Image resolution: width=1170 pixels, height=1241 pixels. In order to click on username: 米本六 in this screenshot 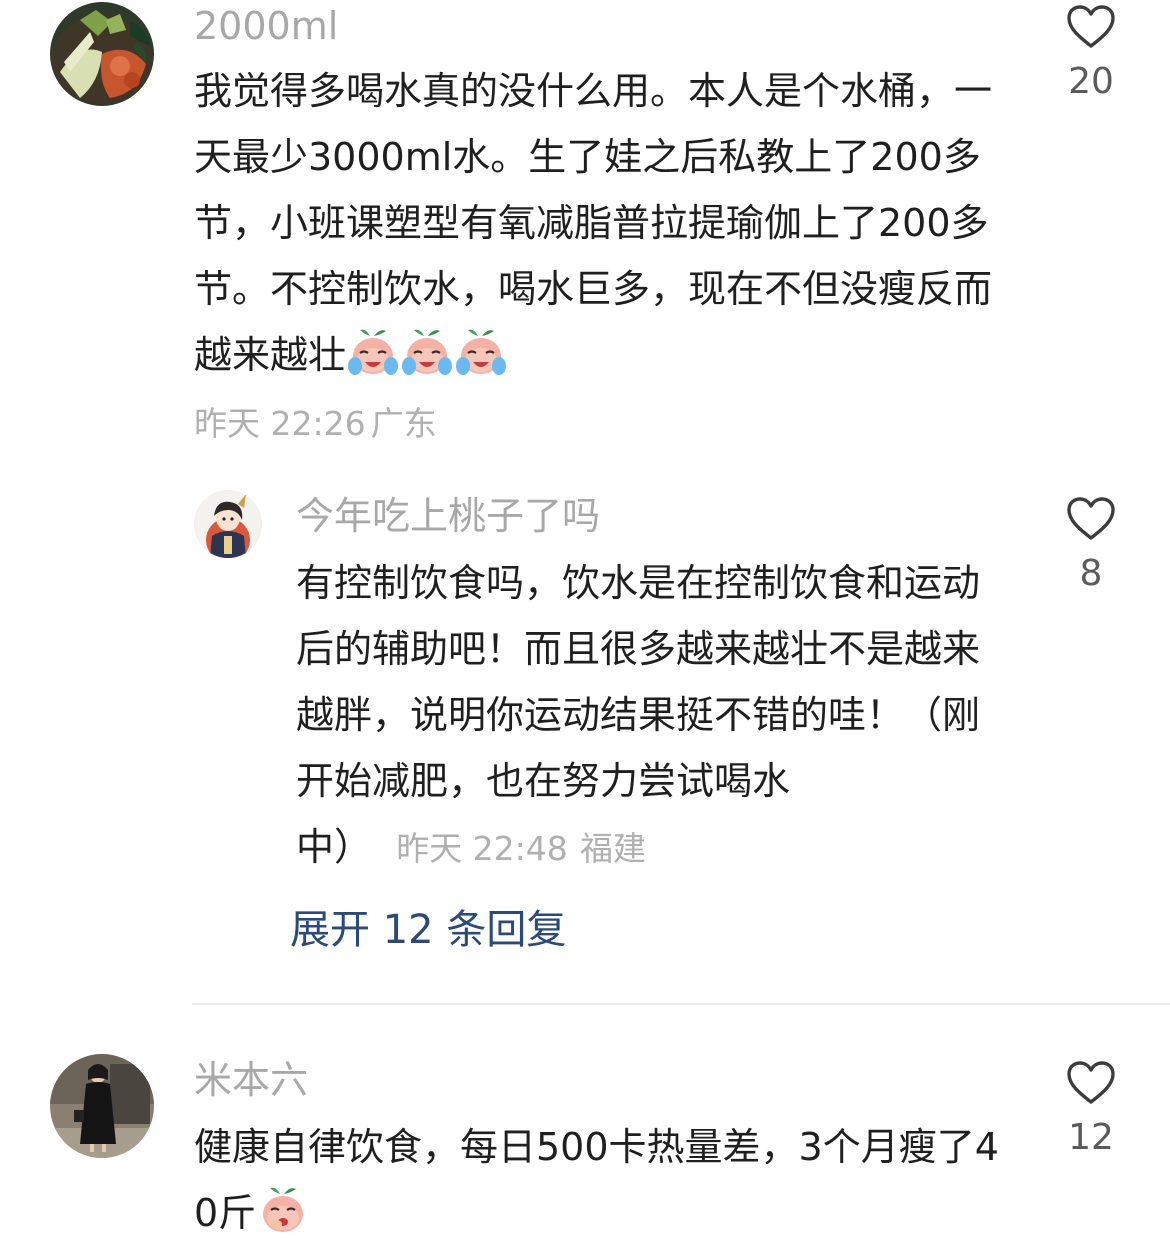, I will do `click(251, 1080)`.